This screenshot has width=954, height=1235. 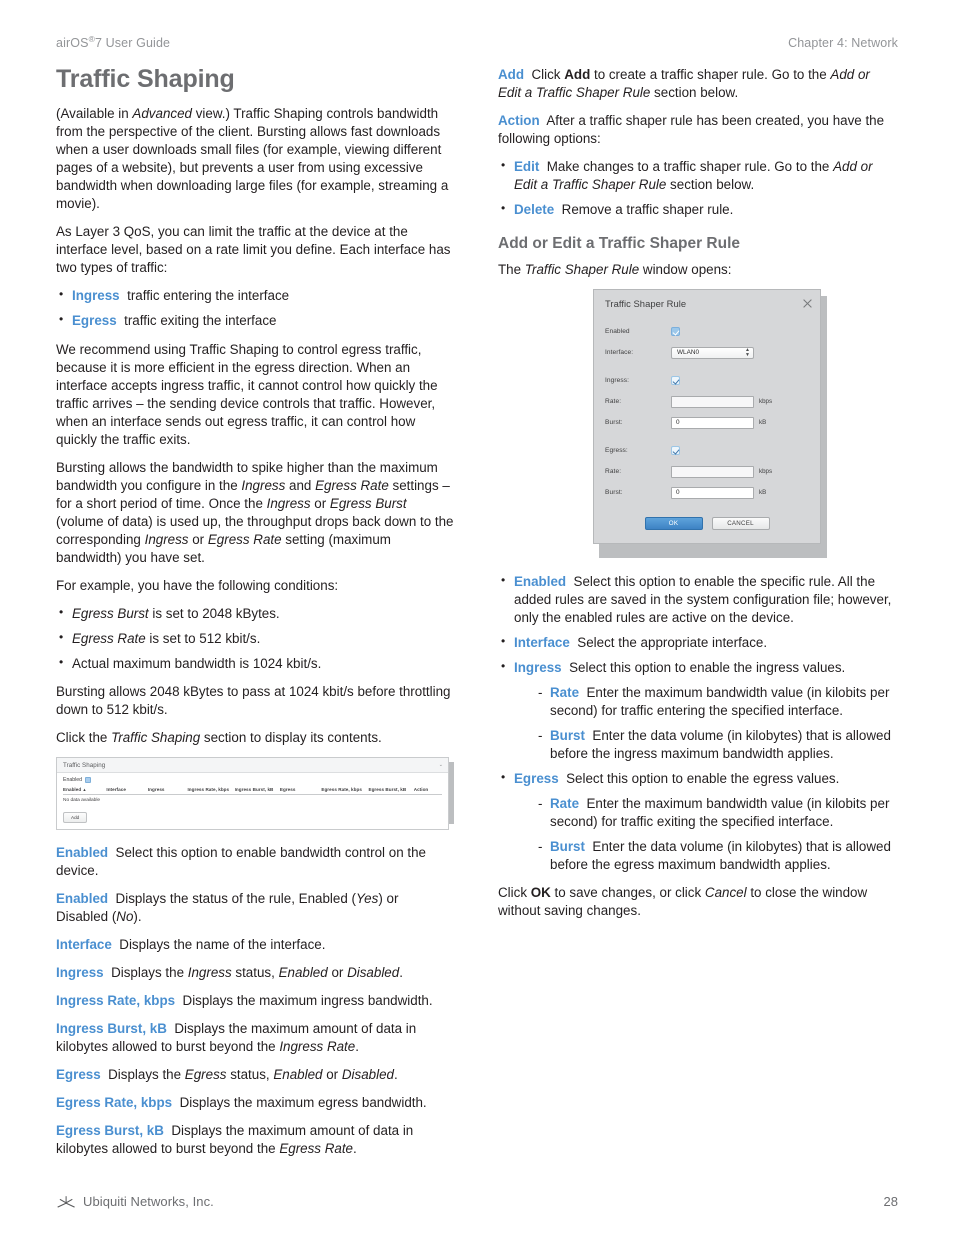 I want to click on dialog-footer: OK CANCEL, so click(x=707, y=523).